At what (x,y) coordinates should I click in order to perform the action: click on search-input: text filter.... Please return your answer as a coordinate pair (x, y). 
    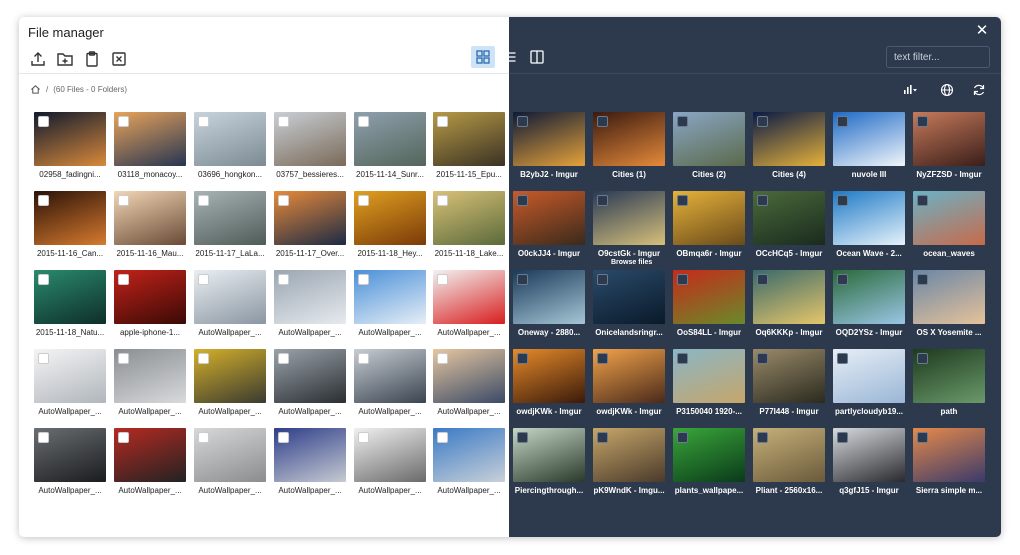
    Looking at the image, I should click on (938, 57).